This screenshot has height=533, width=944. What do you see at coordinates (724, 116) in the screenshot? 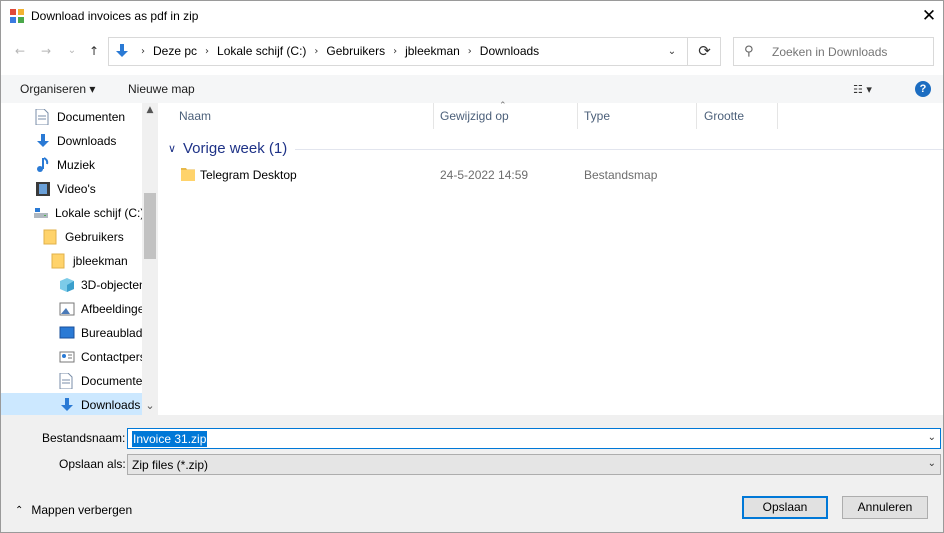
I see `column-header-size: Grootte` at bounding box center [724, 116].